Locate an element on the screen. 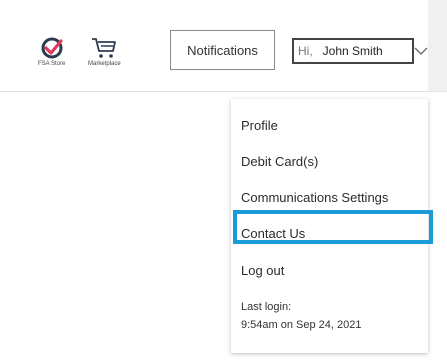 The width and height of the screenshot is (447, 362). chevron-down-icon is located at coordinates (421, 51).